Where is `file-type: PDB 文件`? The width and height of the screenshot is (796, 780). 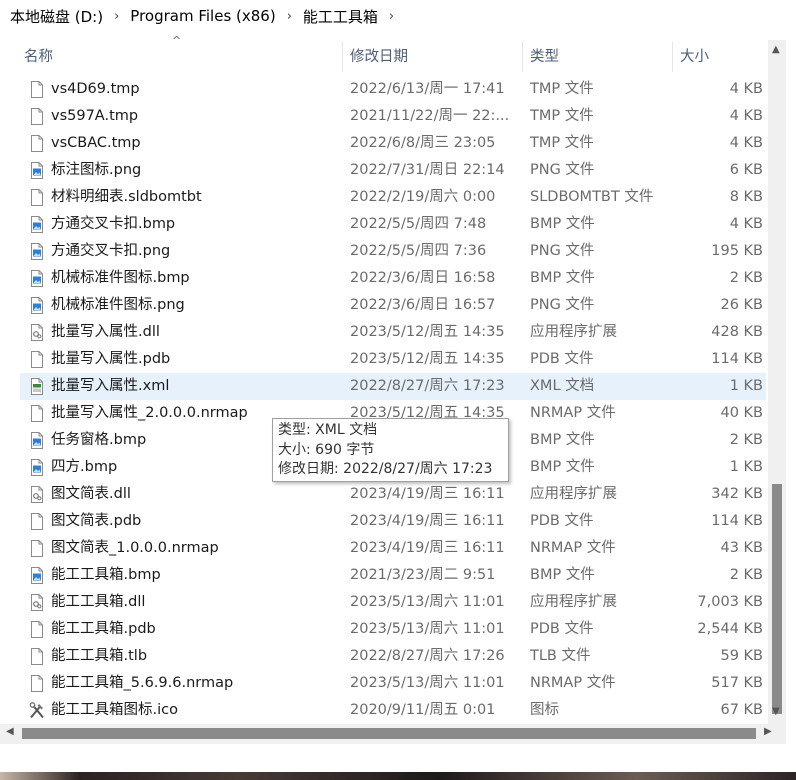 file-type: PDB 文件 is located at coordinates (562, 629).